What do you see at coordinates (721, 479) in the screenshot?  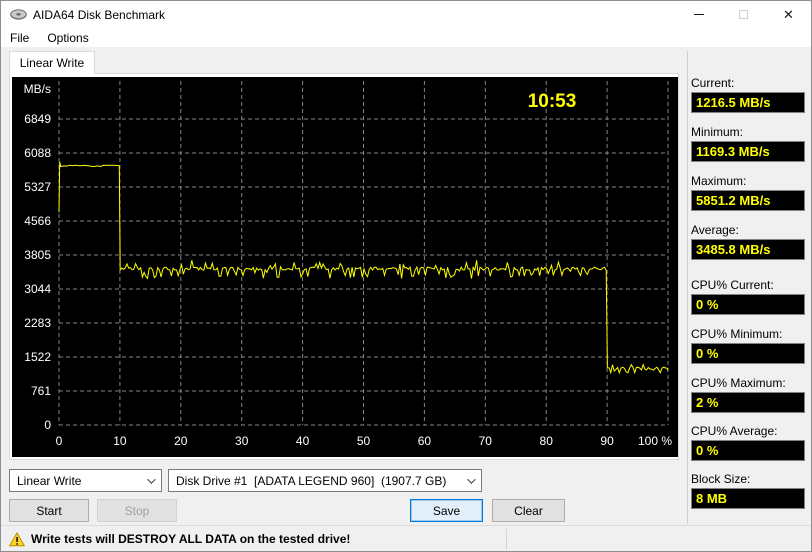 I see `stat-label-block-size: Block Size:` at bounding box center [721, 479].